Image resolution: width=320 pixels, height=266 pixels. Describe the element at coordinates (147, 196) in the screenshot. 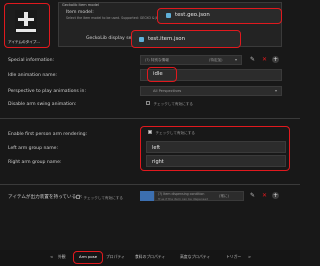

I see `dispense-condition-block` at that location.